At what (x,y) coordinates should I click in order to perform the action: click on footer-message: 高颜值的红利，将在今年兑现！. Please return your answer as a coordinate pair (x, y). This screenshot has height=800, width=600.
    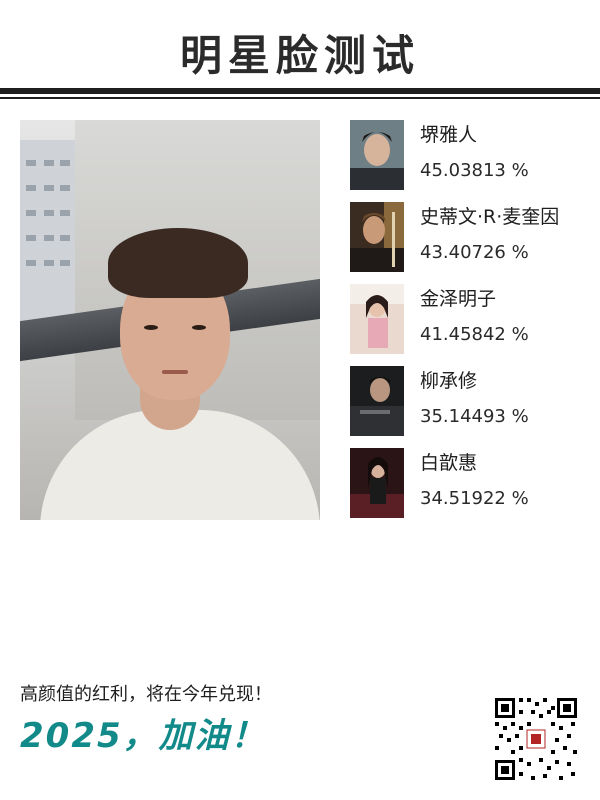
    Looking at the image, I should click on (146, 694).